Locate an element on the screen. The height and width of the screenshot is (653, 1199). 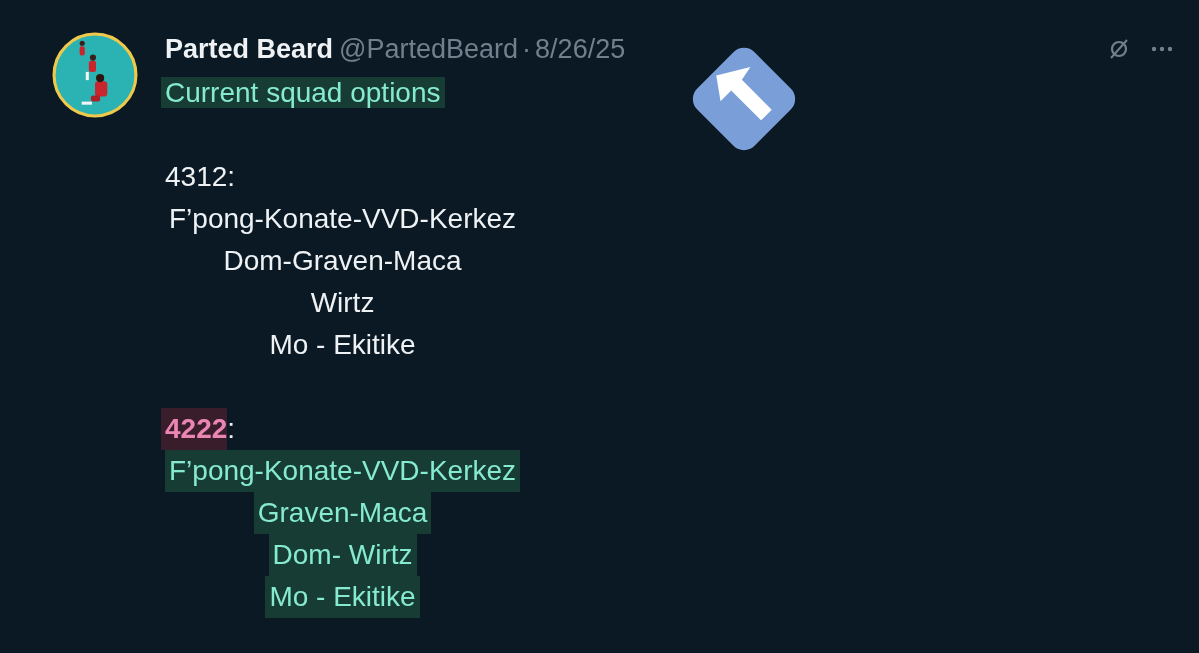
more-icon is located at coordinates (1162, 49).